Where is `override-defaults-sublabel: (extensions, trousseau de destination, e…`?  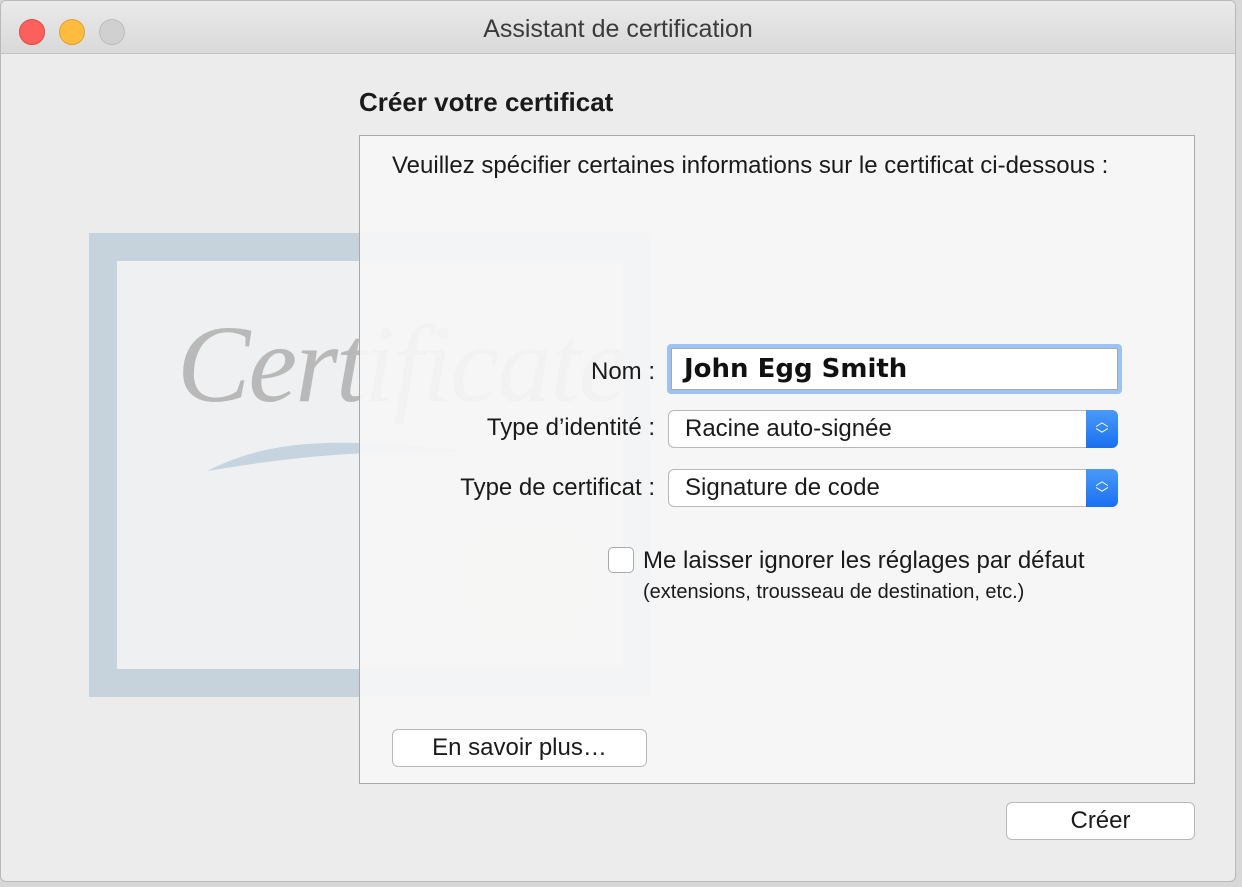
override-defaults-sublabel: (extensions, trousseau de destination, e… is located at coordinates (834, 592).